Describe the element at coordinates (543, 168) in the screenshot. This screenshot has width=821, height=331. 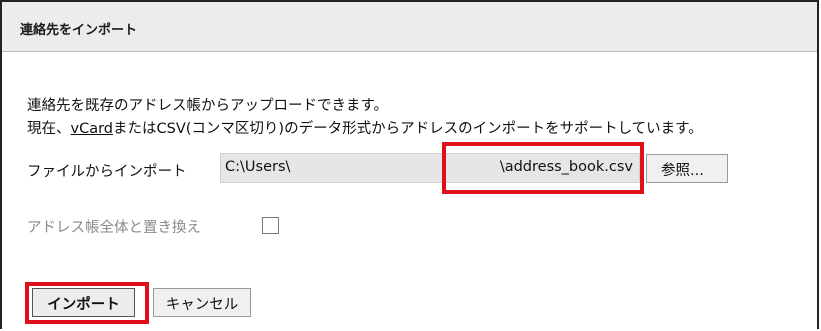
I see `highlight-box-filename` at that location.